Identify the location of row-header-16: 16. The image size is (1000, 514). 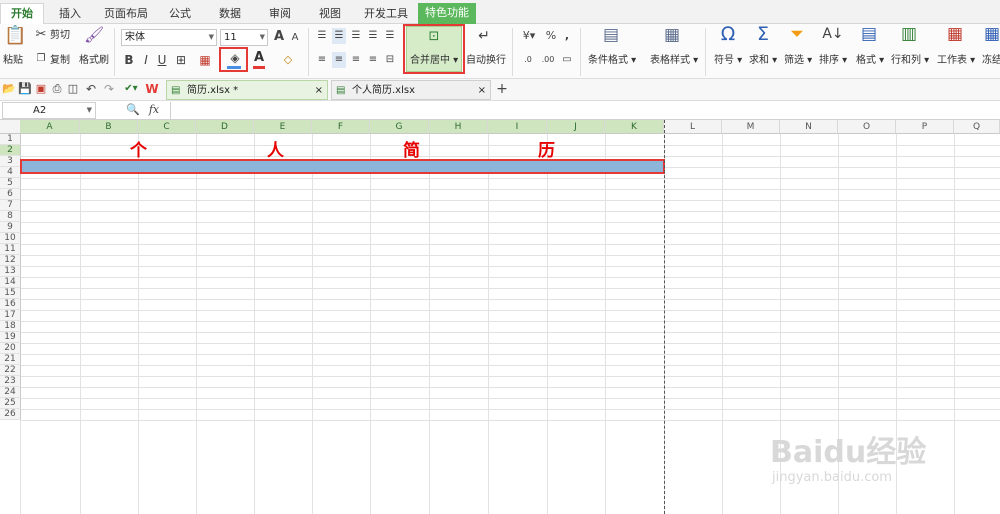
(10, 304).